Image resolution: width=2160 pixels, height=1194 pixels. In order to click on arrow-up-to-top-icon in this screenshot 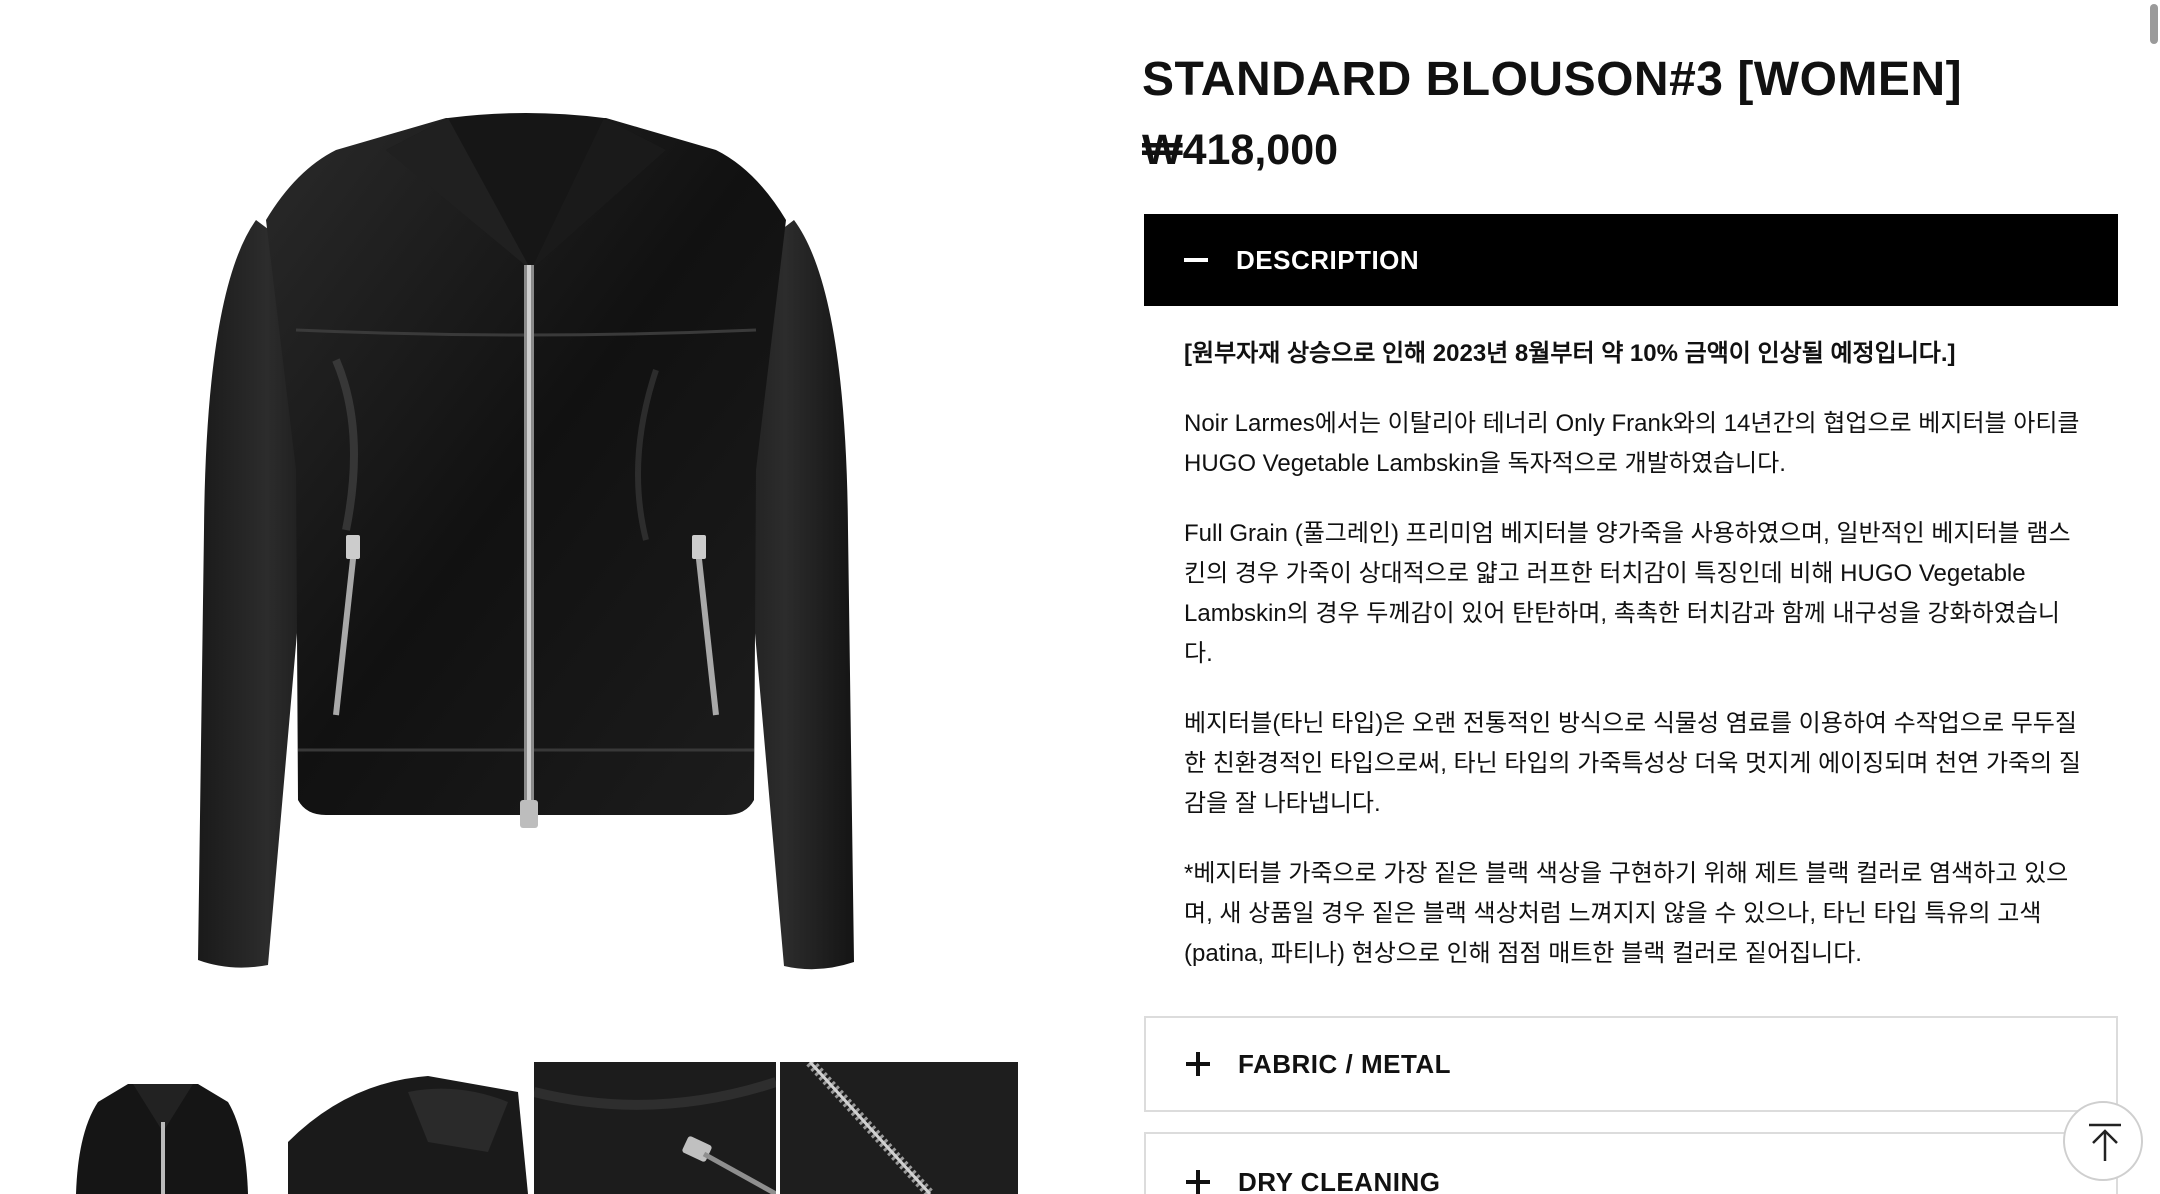, I will do `click(2105, 1142)`.